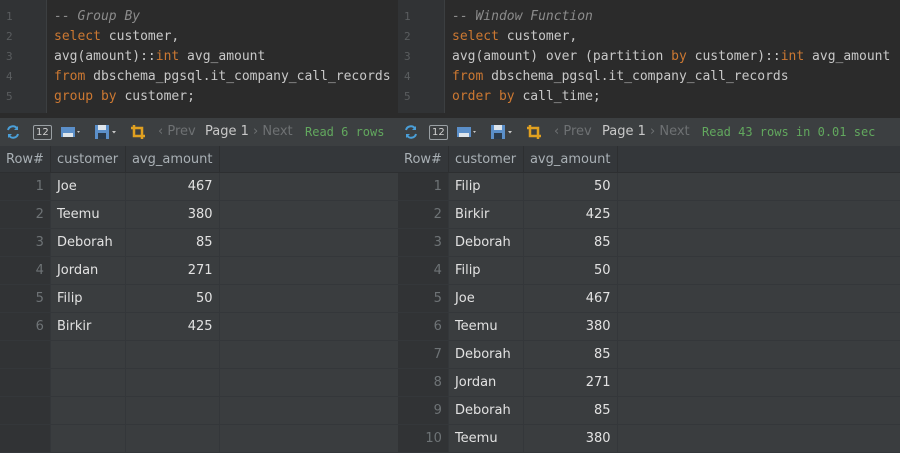  I want to click on table-row: 9 Deborah 85, so click(649, 410).